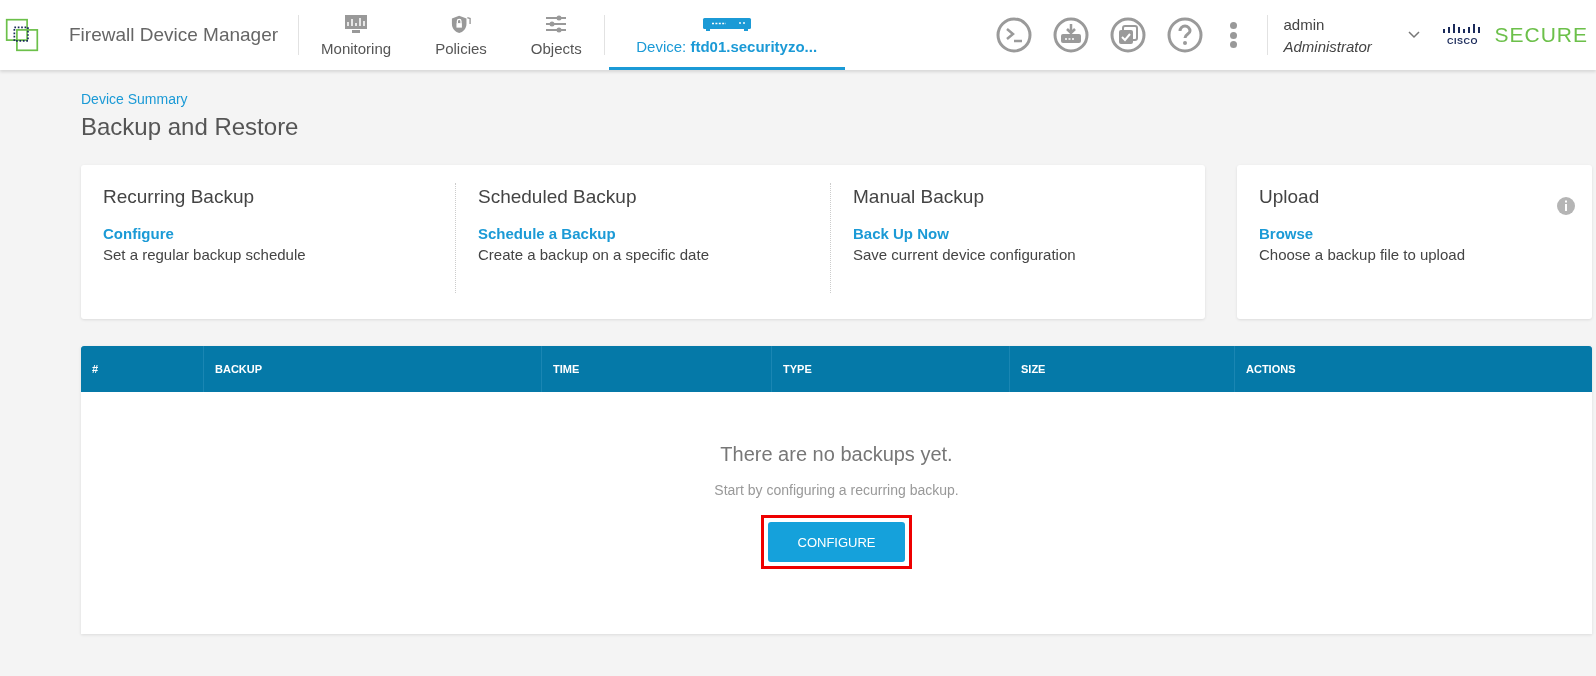 The height and width of the screenshot is (676, 1596). I want to click on device-icon, so click(726, 24).